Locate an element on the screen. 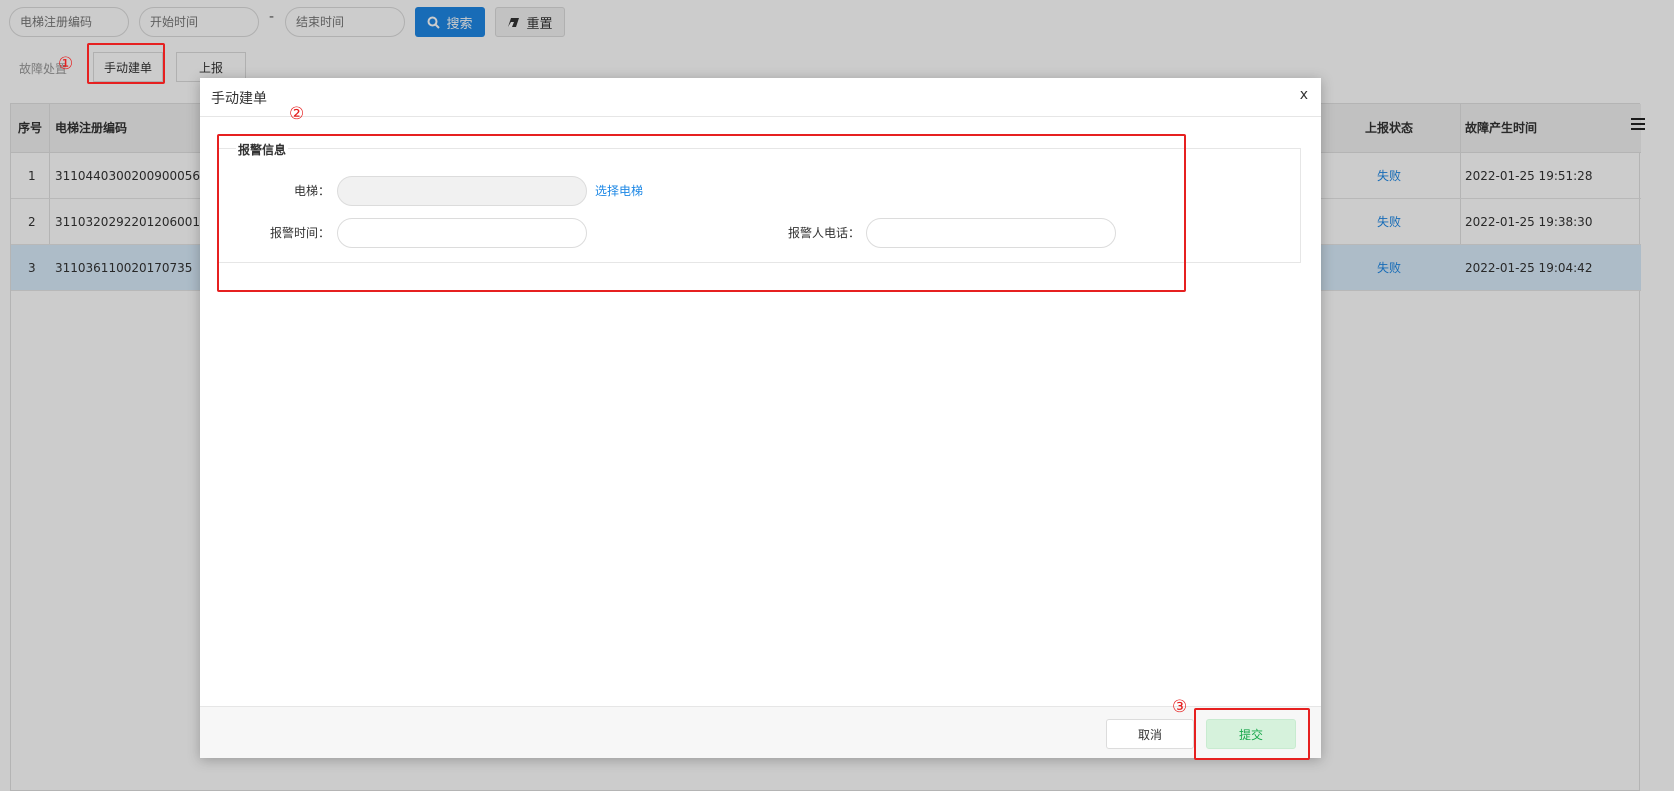 The width and height of the screenshot is (1674, 791). annotation-box-step1 is located at coordinates (126, 63).